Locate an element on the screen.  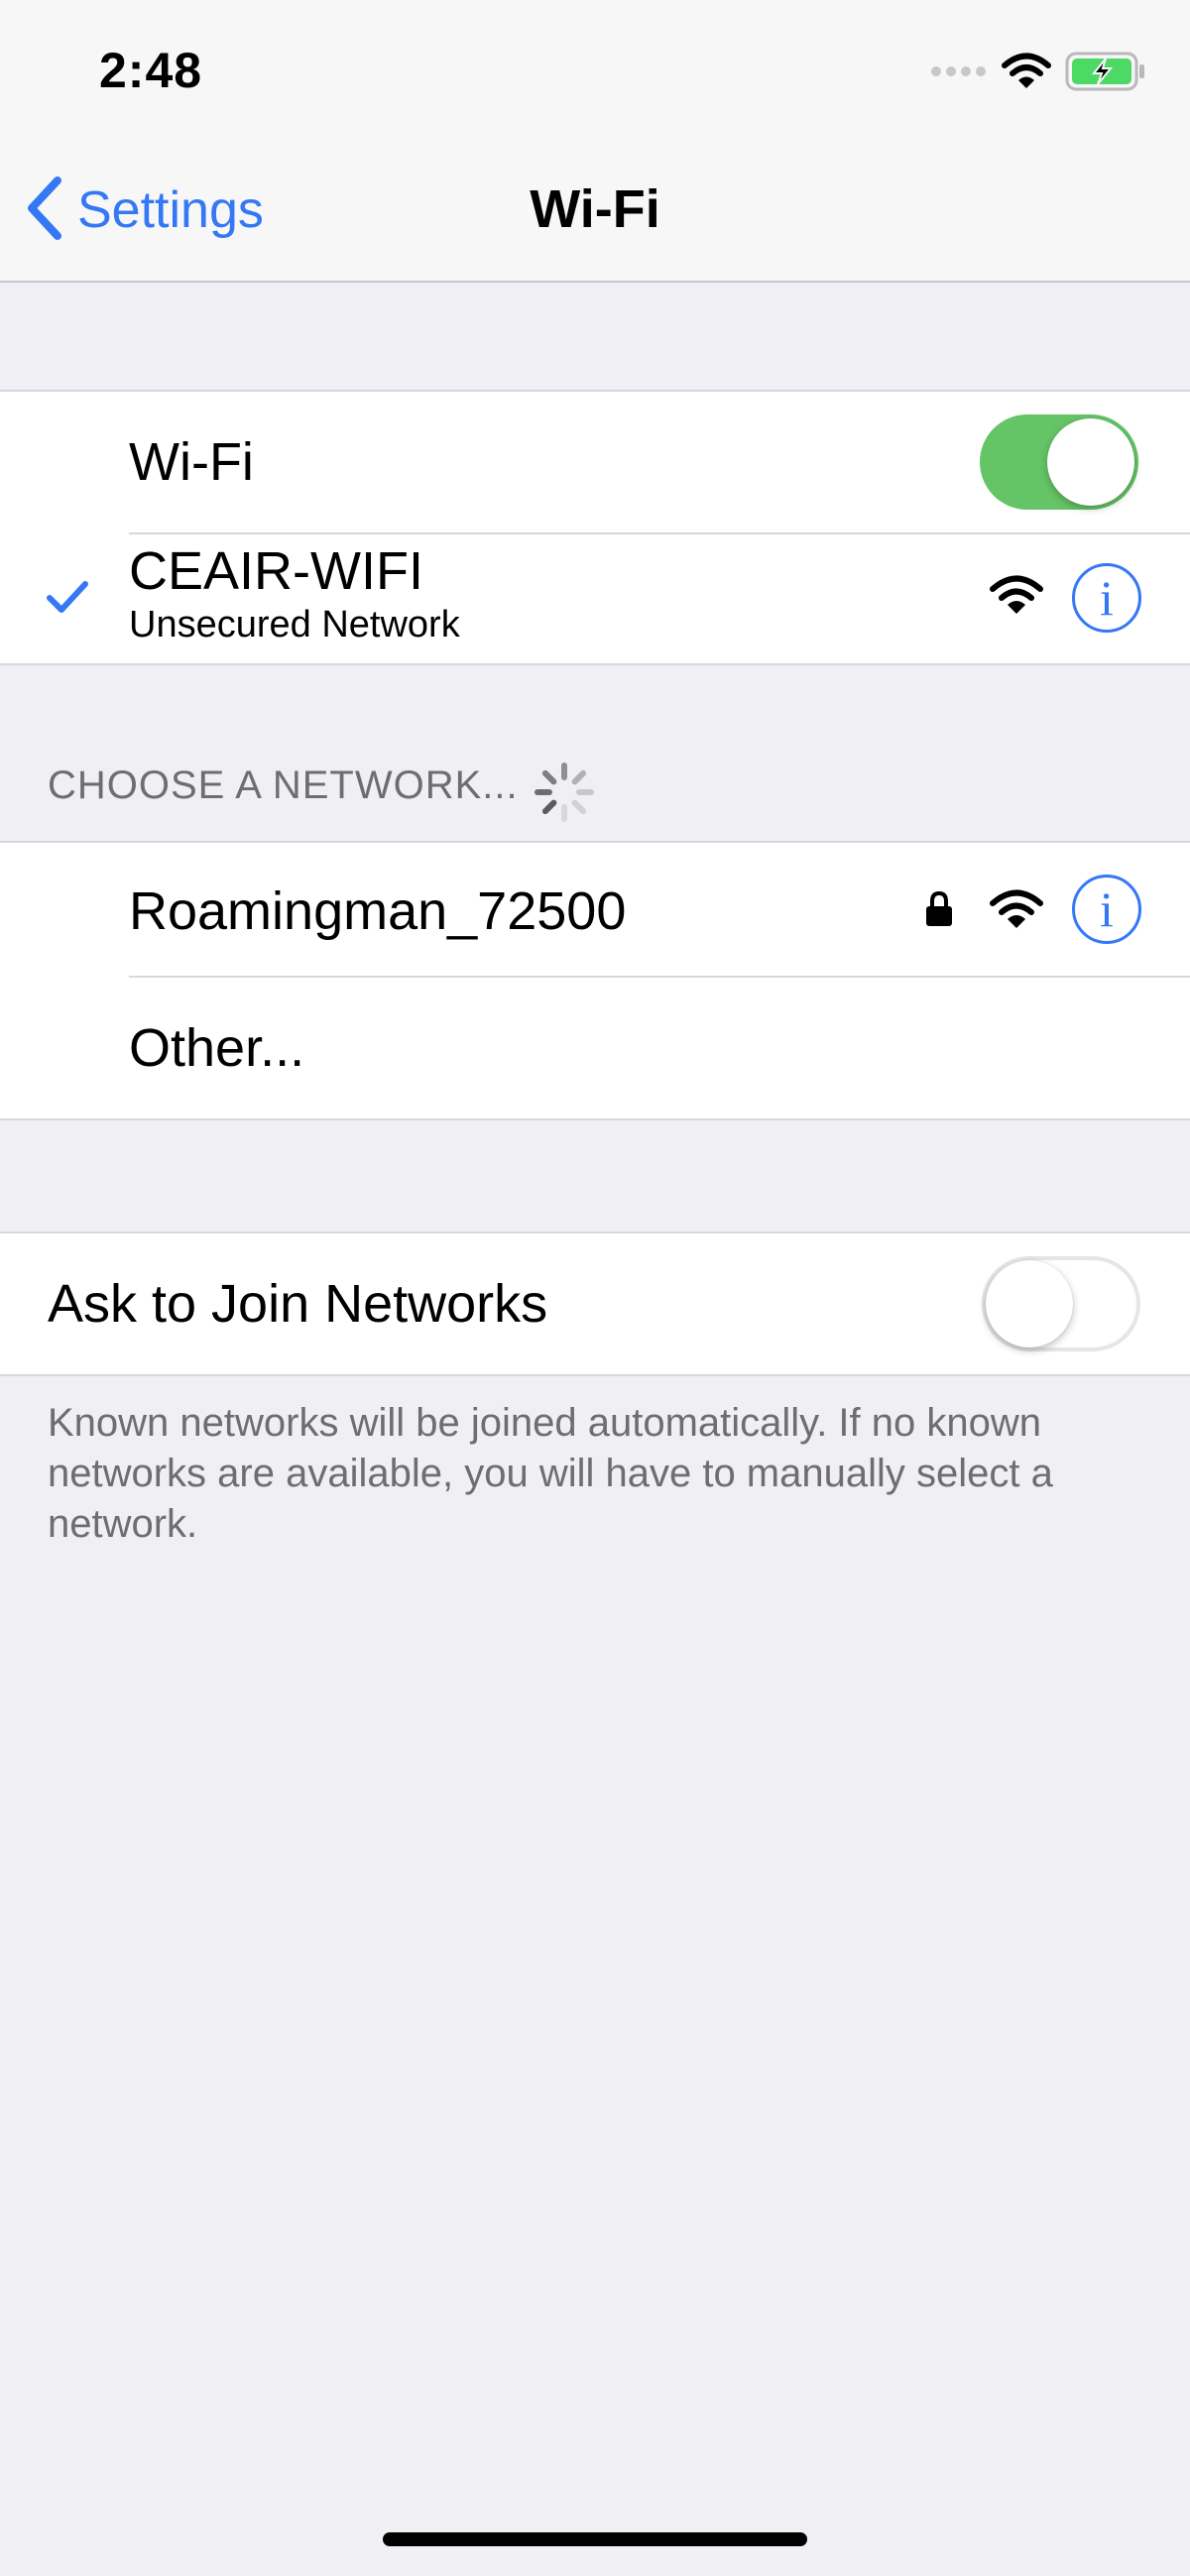
network-row: Roamingman_72500 i is located at coordinates (595, 910).